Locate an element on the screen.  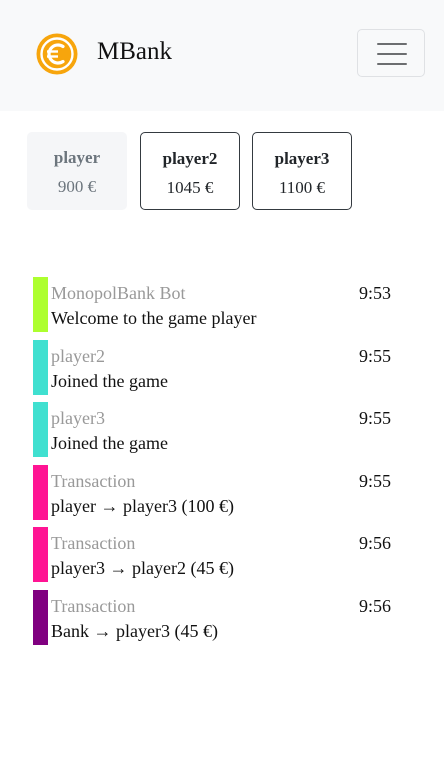
message-text: Bank → player3 (45 €) is located at coordinates (134, 630).